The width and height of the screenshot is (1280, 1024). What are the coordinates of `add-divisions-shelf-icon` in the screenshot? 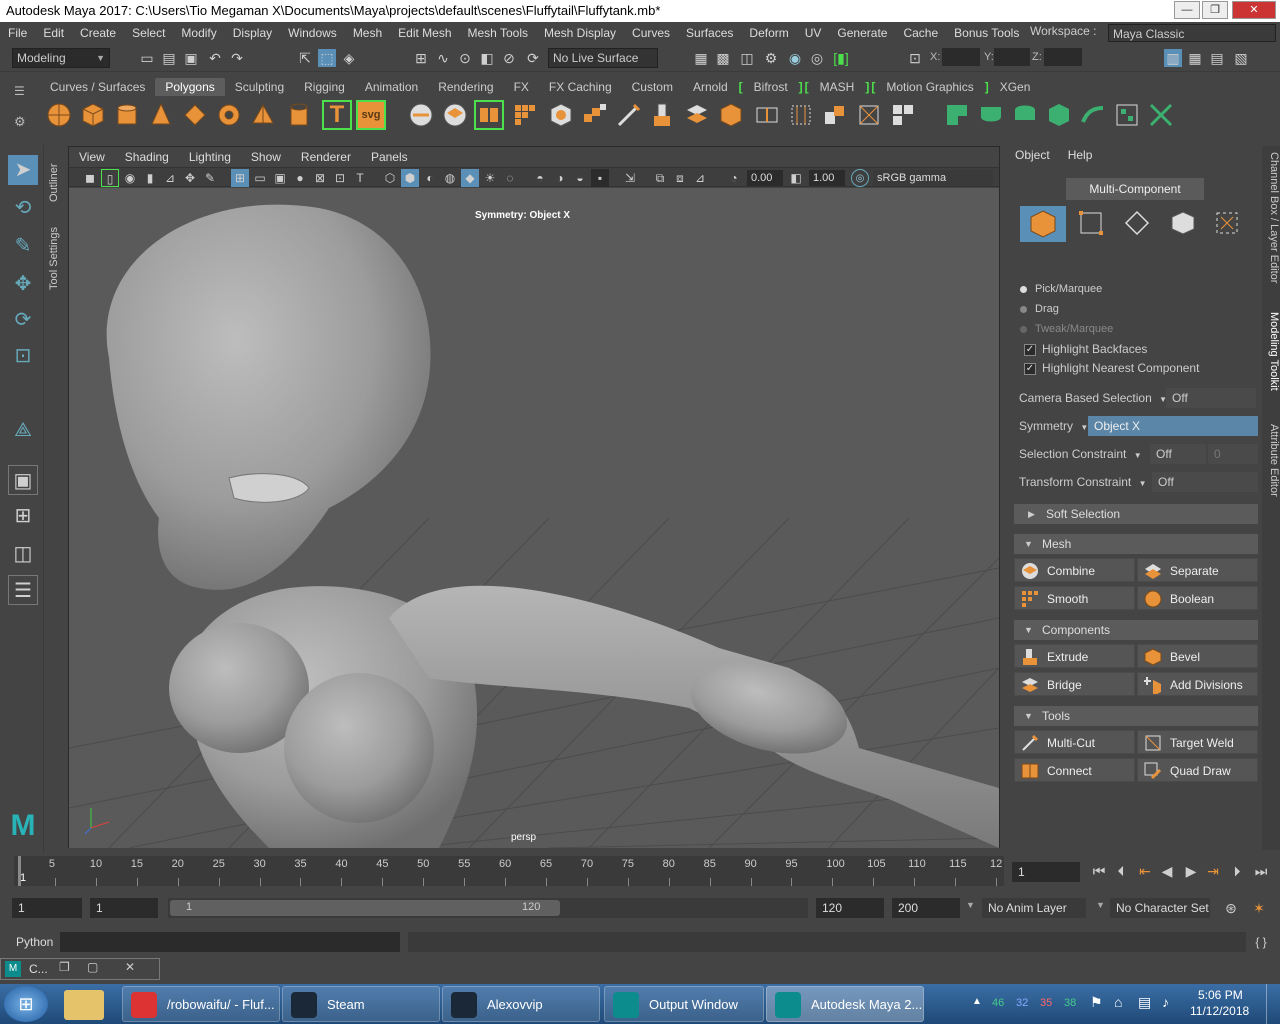 It's located at (835, 115).